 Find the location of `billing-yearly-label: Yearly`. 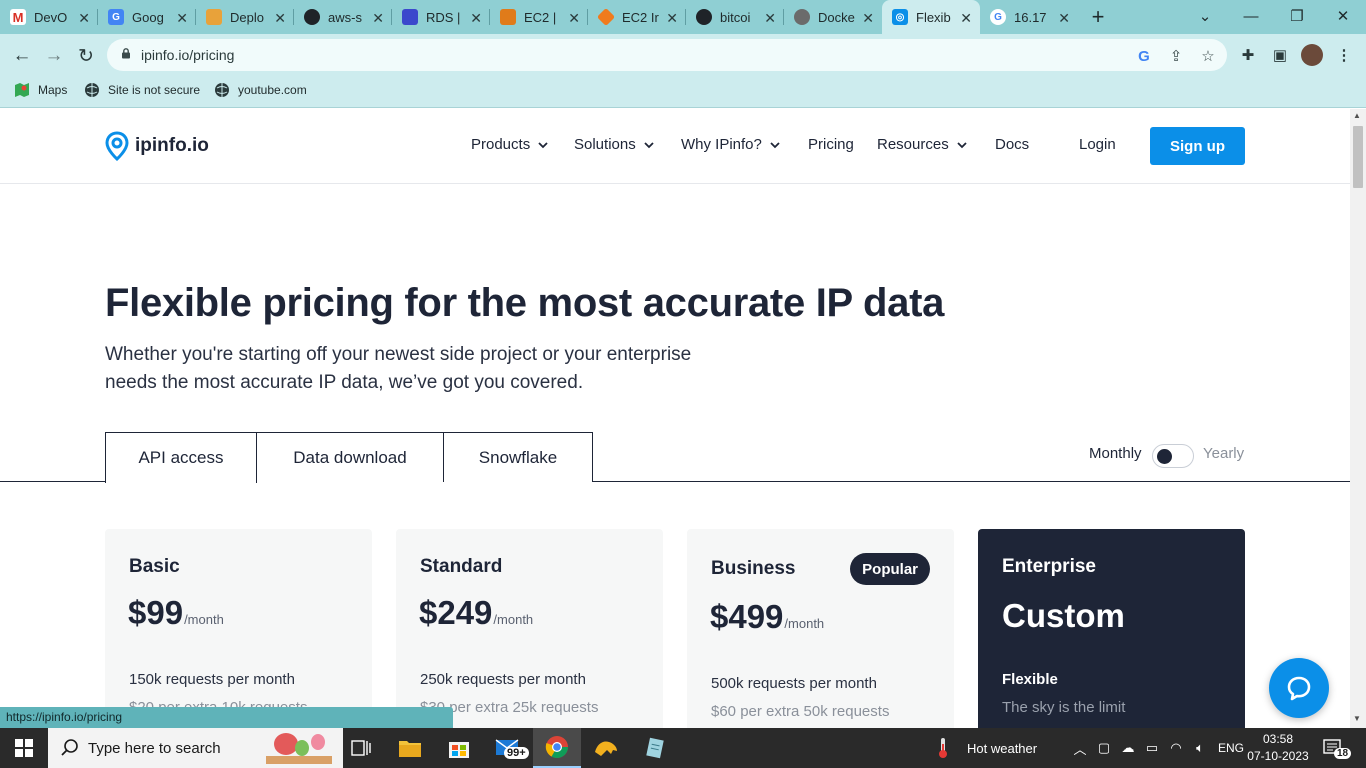

billing-yearly-label: Yearly is located at coordinates (1223, 453).